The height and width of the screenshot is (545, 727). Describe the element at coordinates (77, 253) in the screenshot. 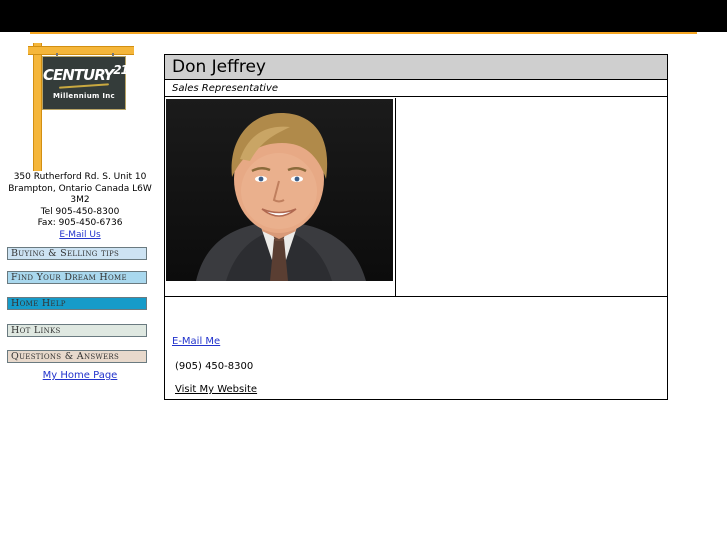

I see `nav-buying-selling-tips: Buying & Selling tips` at that location.